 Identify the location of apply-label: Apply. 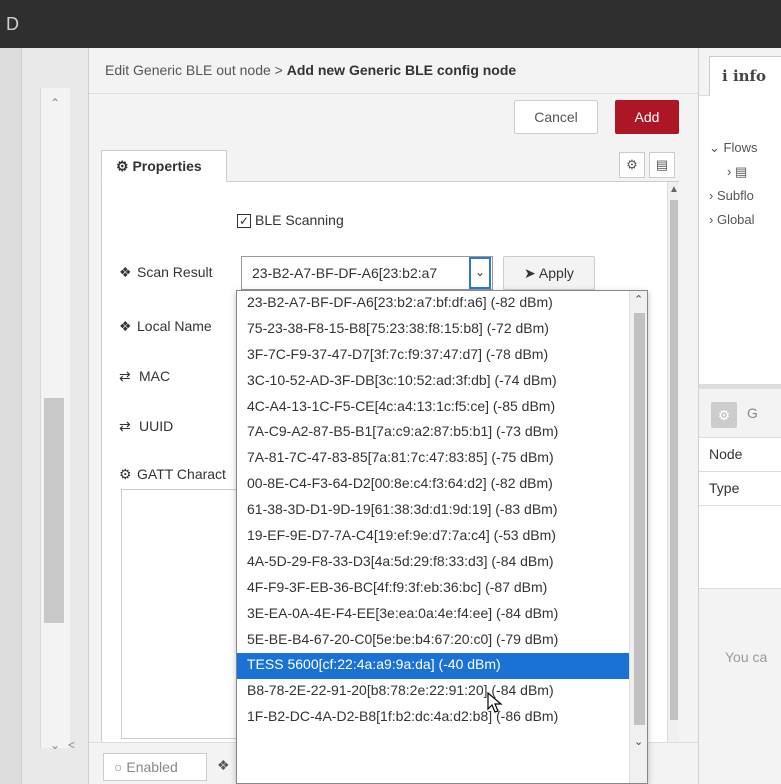
(556, 273).